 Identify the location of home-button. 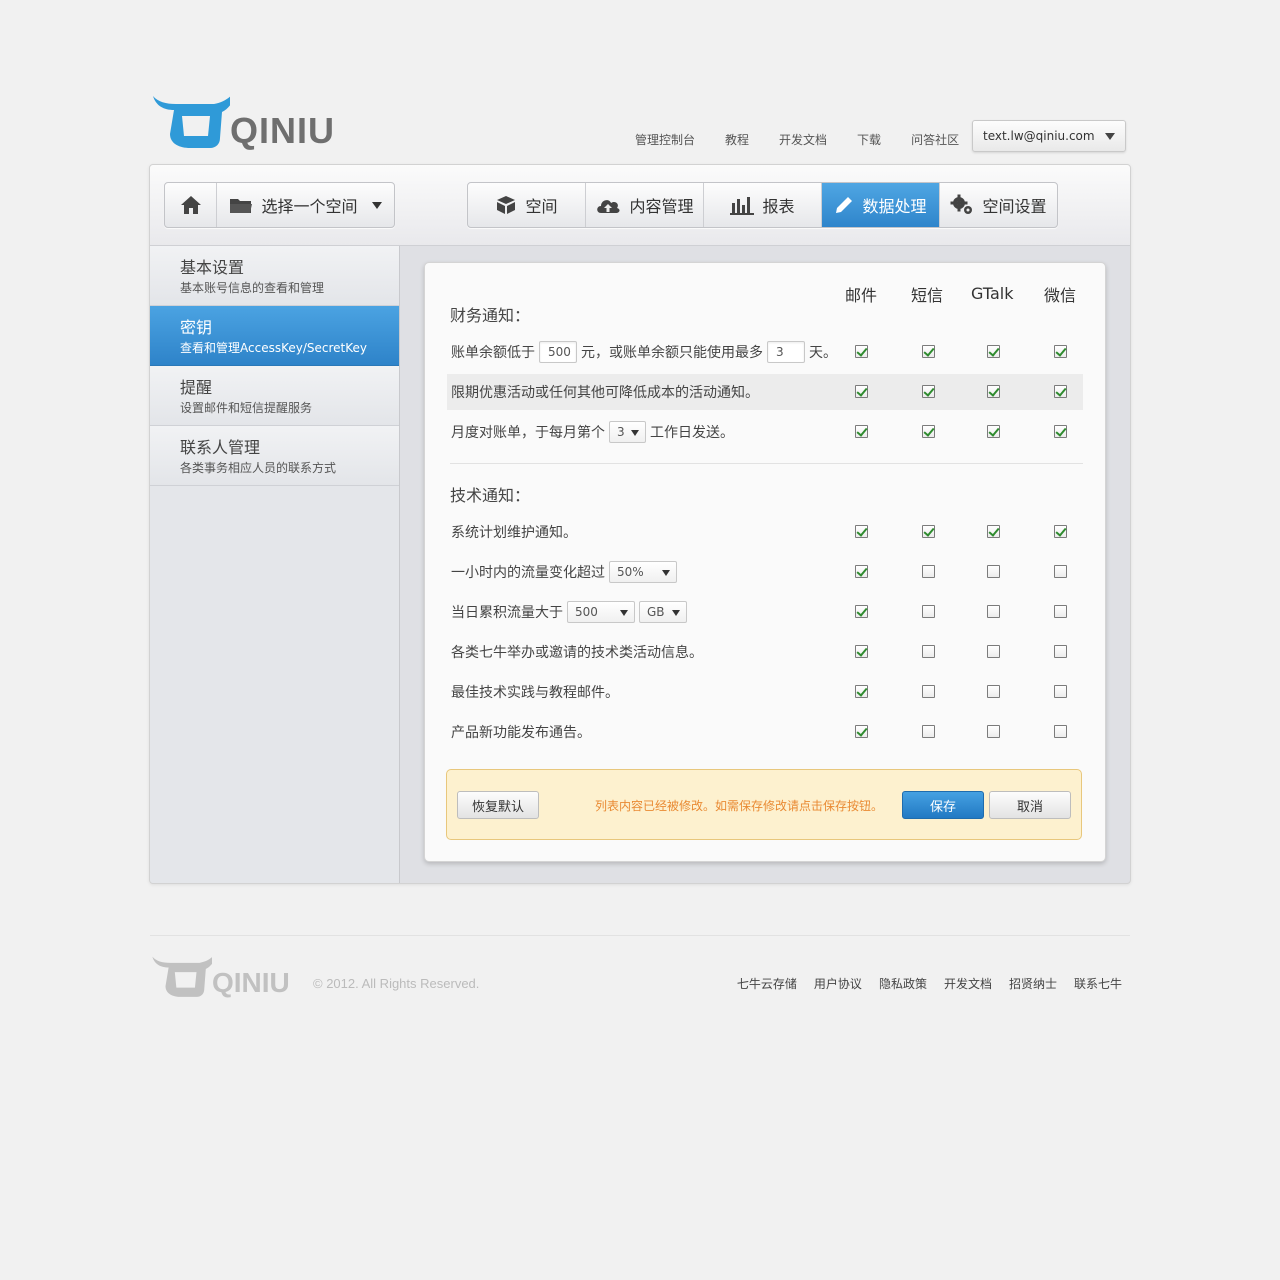
(191, 205).